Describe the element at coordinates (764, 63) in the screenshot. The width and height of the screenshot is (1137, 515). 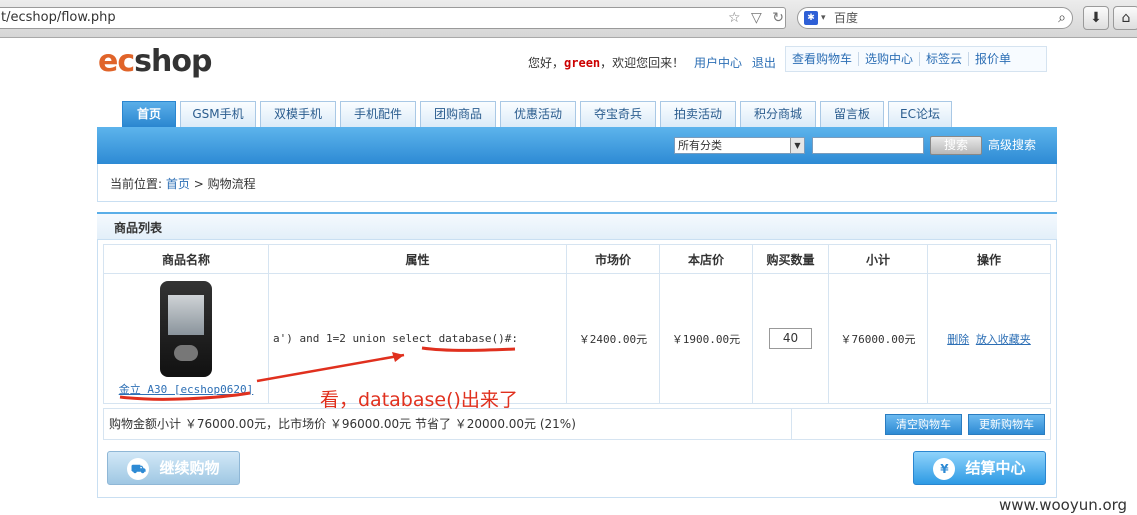
I see `logout-link: 退出` at that location.